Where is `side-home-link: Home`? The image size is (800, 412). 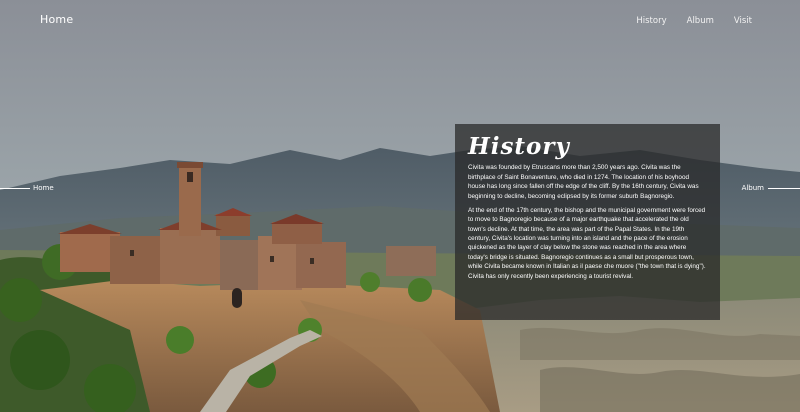 side-home-link: Home is located at coordinates (27, 188).